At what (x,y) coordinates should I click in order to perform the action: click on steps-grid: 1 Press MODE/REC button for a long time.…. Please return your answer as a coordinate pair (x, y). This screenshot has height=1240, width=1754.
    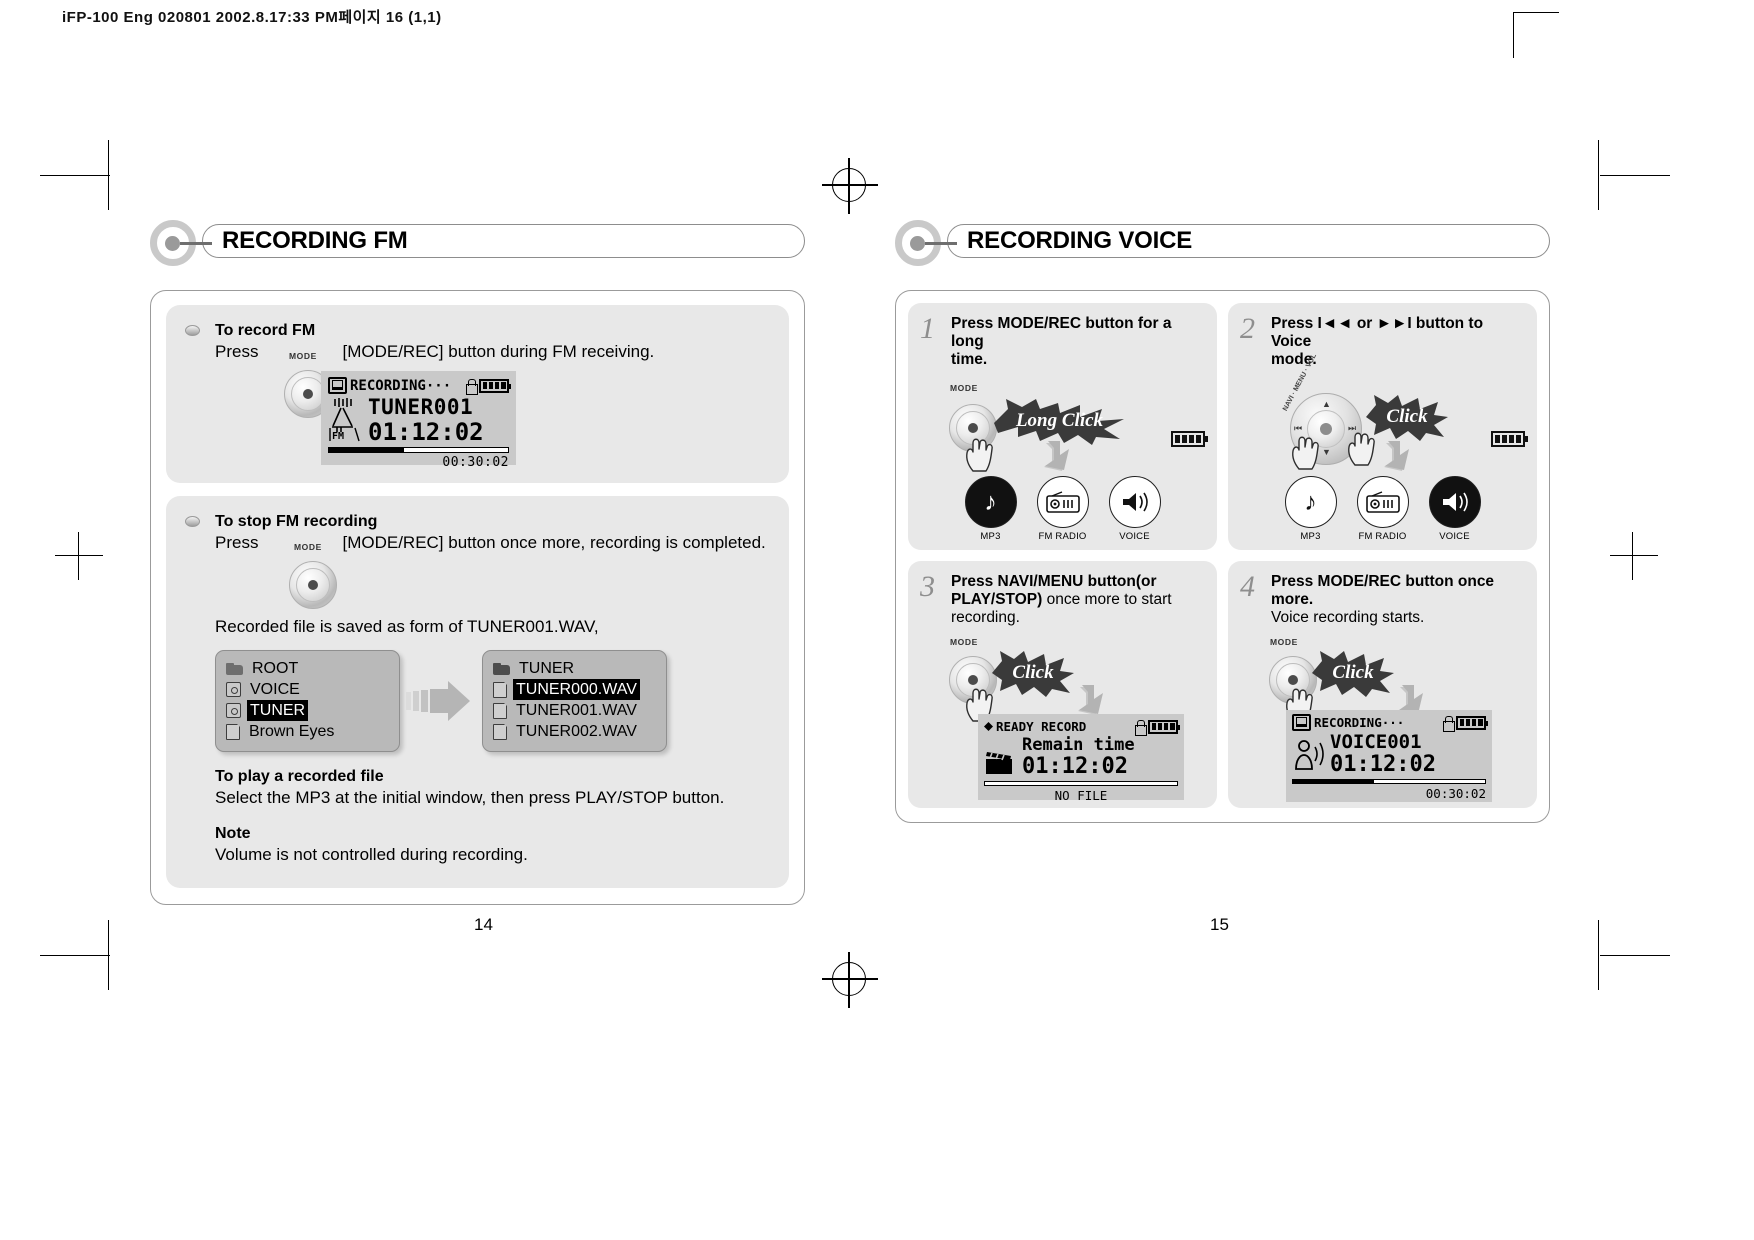
    Looking at the image, I should click on (1222, 555).